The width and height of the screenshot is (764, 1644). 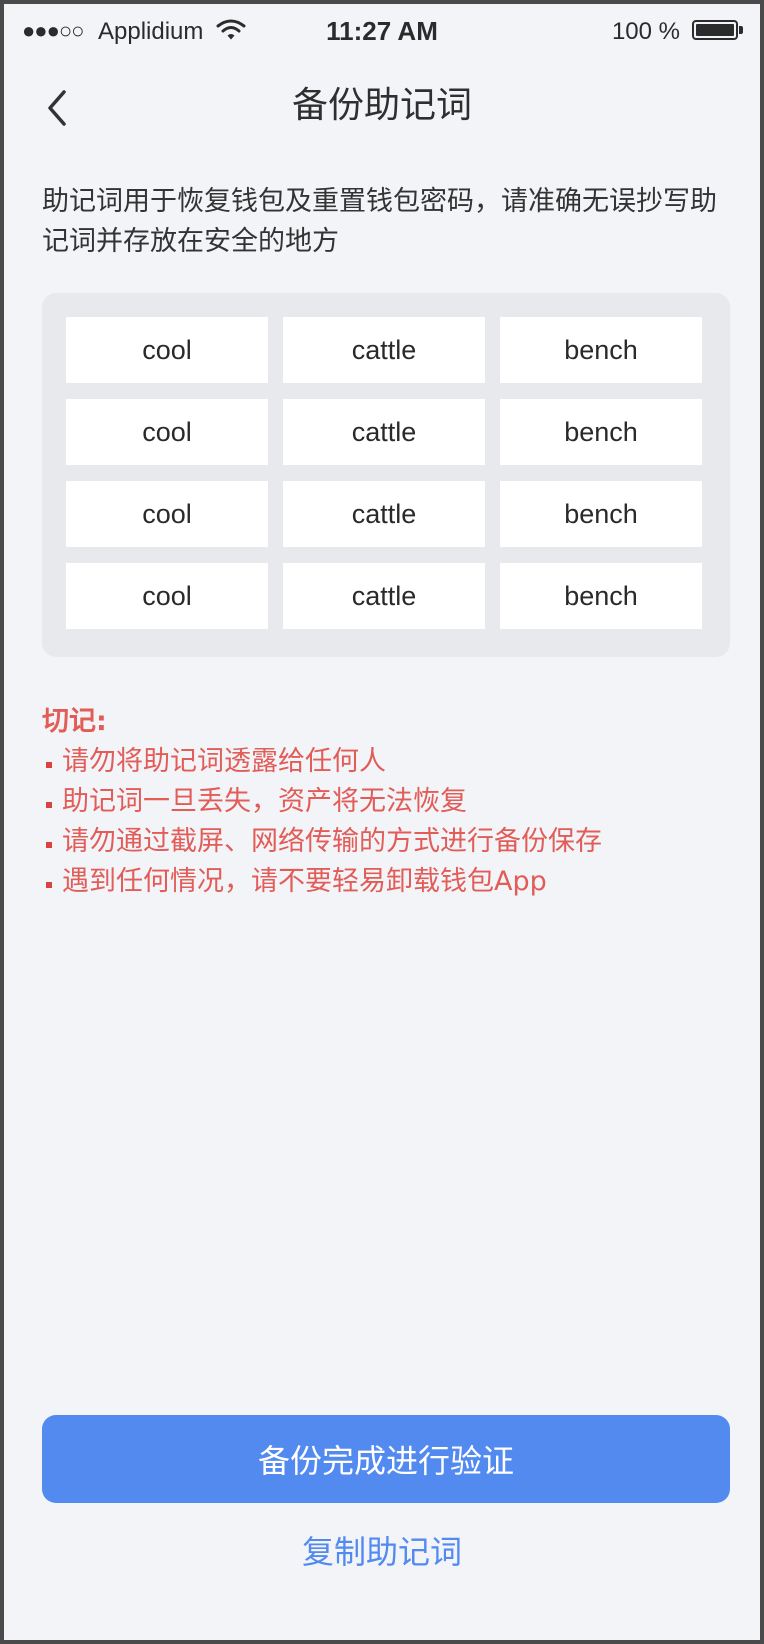 I want to click on warning-item: 请勿将助记词透露给任何人, so click(x=392, y=762).